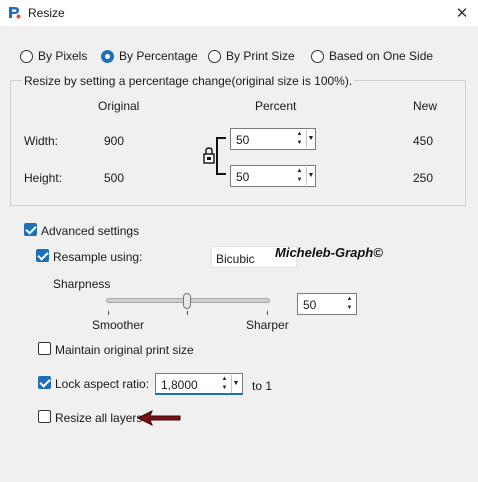 This screenshot has height=482, width=478. What do you see at coordinates (44, 416) in the screenshot?
I see `resize-all-layers-checkbox` at bounding box center [44, 416].